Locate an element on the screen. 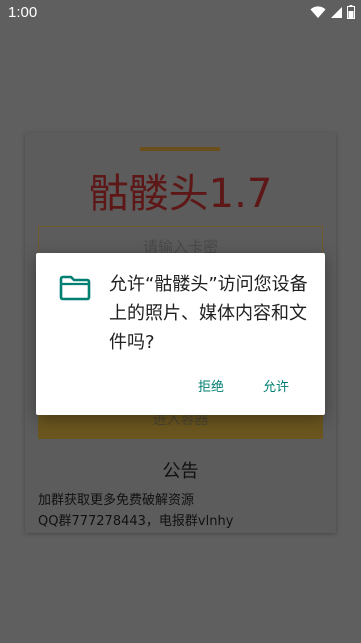  signal-icon is located at coordinates (336, 12).